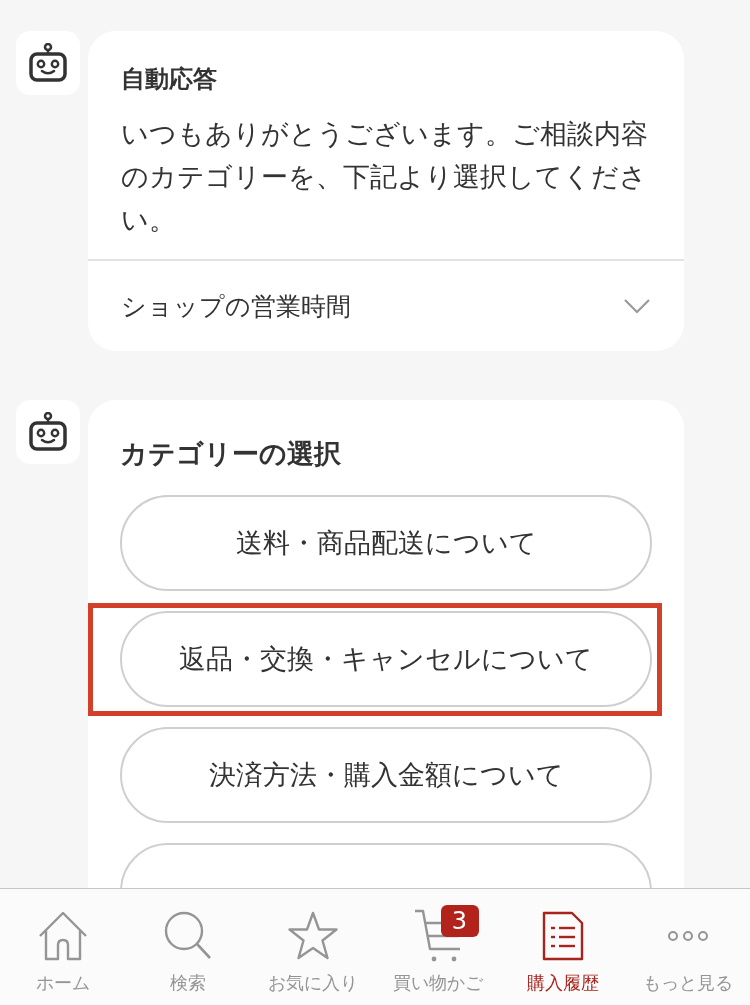 The image size is (750, 1005). I want to click on accordion-row: ショップの営業時間, so click(386, 305).